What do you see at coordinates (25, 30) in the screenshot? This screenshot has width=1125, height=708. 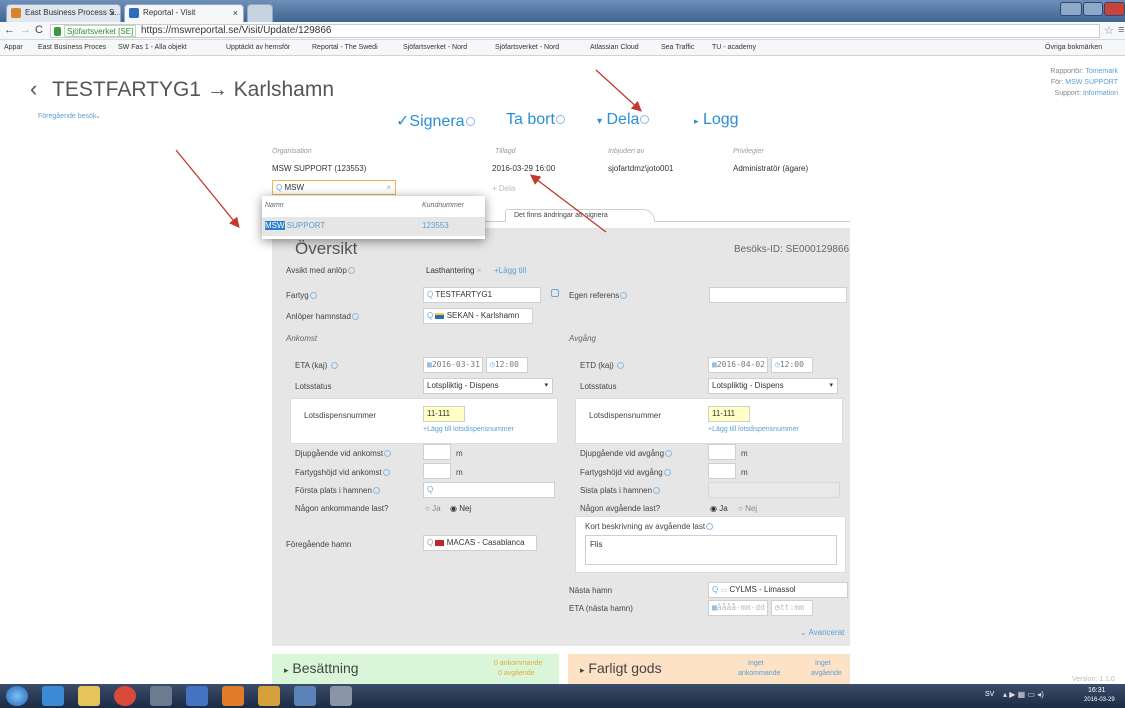 I see `forward-icon: →` at bounding box center [25, 30].